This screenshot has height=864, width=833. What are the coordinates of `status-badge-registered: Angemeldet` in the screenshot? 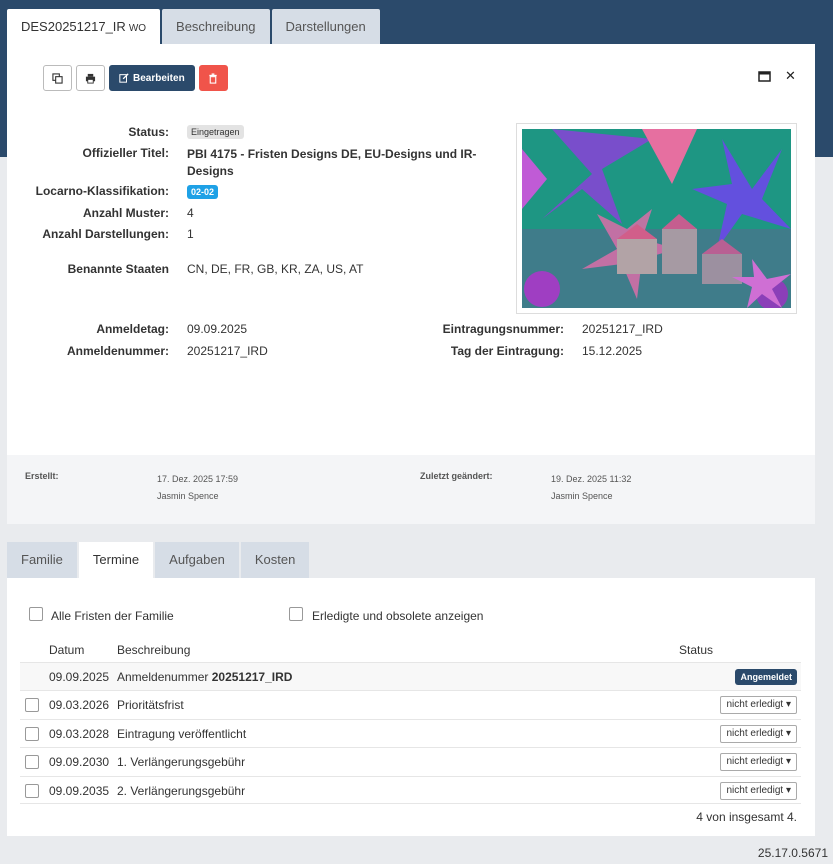 It's located at (766, 677).